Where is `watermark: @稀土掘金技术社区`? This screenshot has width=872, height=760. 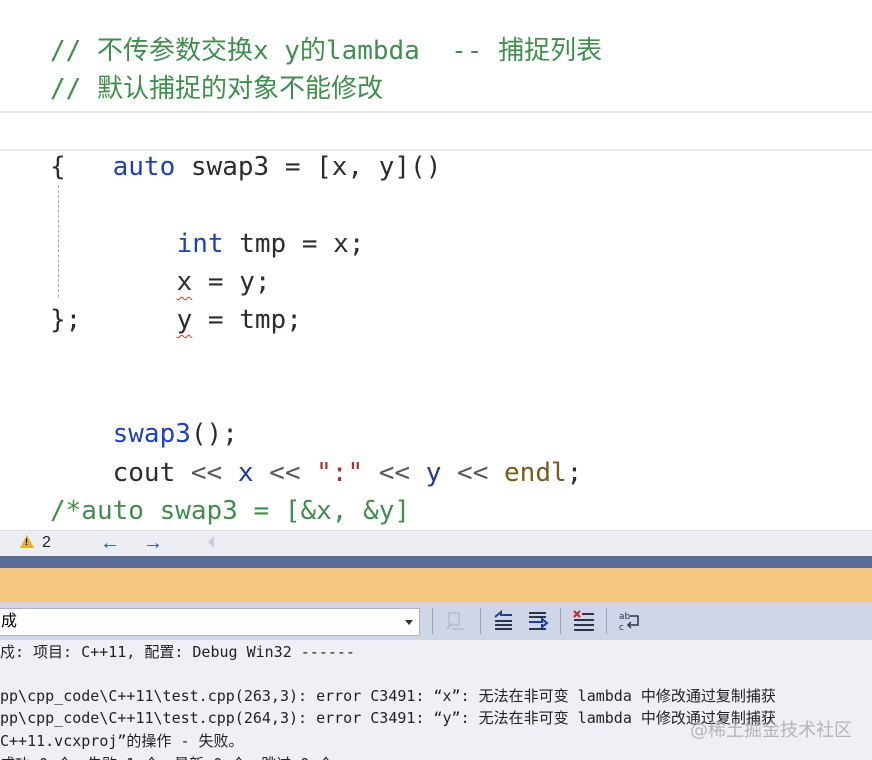 watermark: @稀土掘金技术社区 is located at coordinates (771, 730).